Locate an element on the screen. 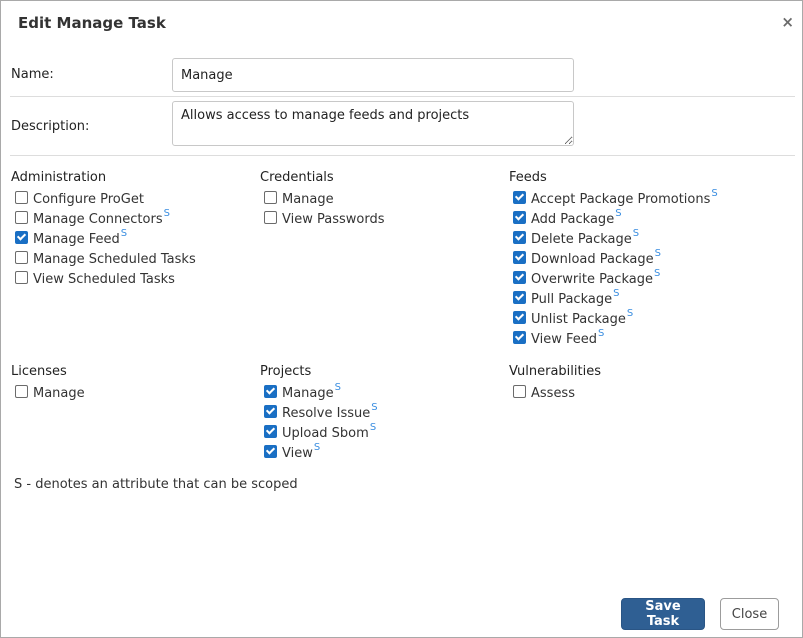 The width and height of the screenshot is (803, 638). permission-item: Manage S is located at coordinates (382, 392).